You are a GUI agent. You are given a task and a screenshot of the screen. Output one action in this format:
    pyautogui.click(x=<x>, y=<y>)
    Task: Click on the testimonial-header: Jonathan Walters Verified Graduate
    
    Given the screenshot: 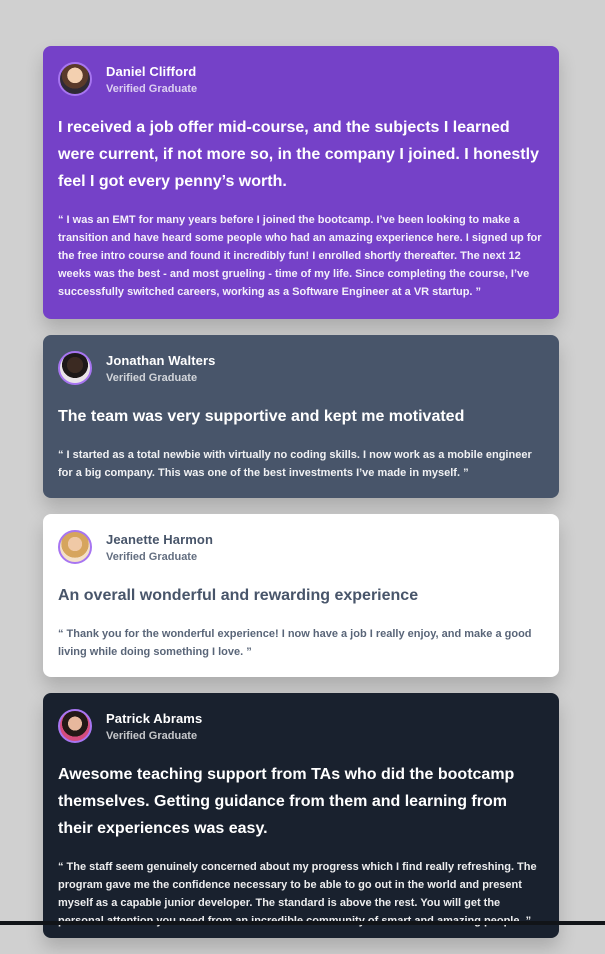 What is the action you would take?
    pyautogui.click(x=301, y=368)
    